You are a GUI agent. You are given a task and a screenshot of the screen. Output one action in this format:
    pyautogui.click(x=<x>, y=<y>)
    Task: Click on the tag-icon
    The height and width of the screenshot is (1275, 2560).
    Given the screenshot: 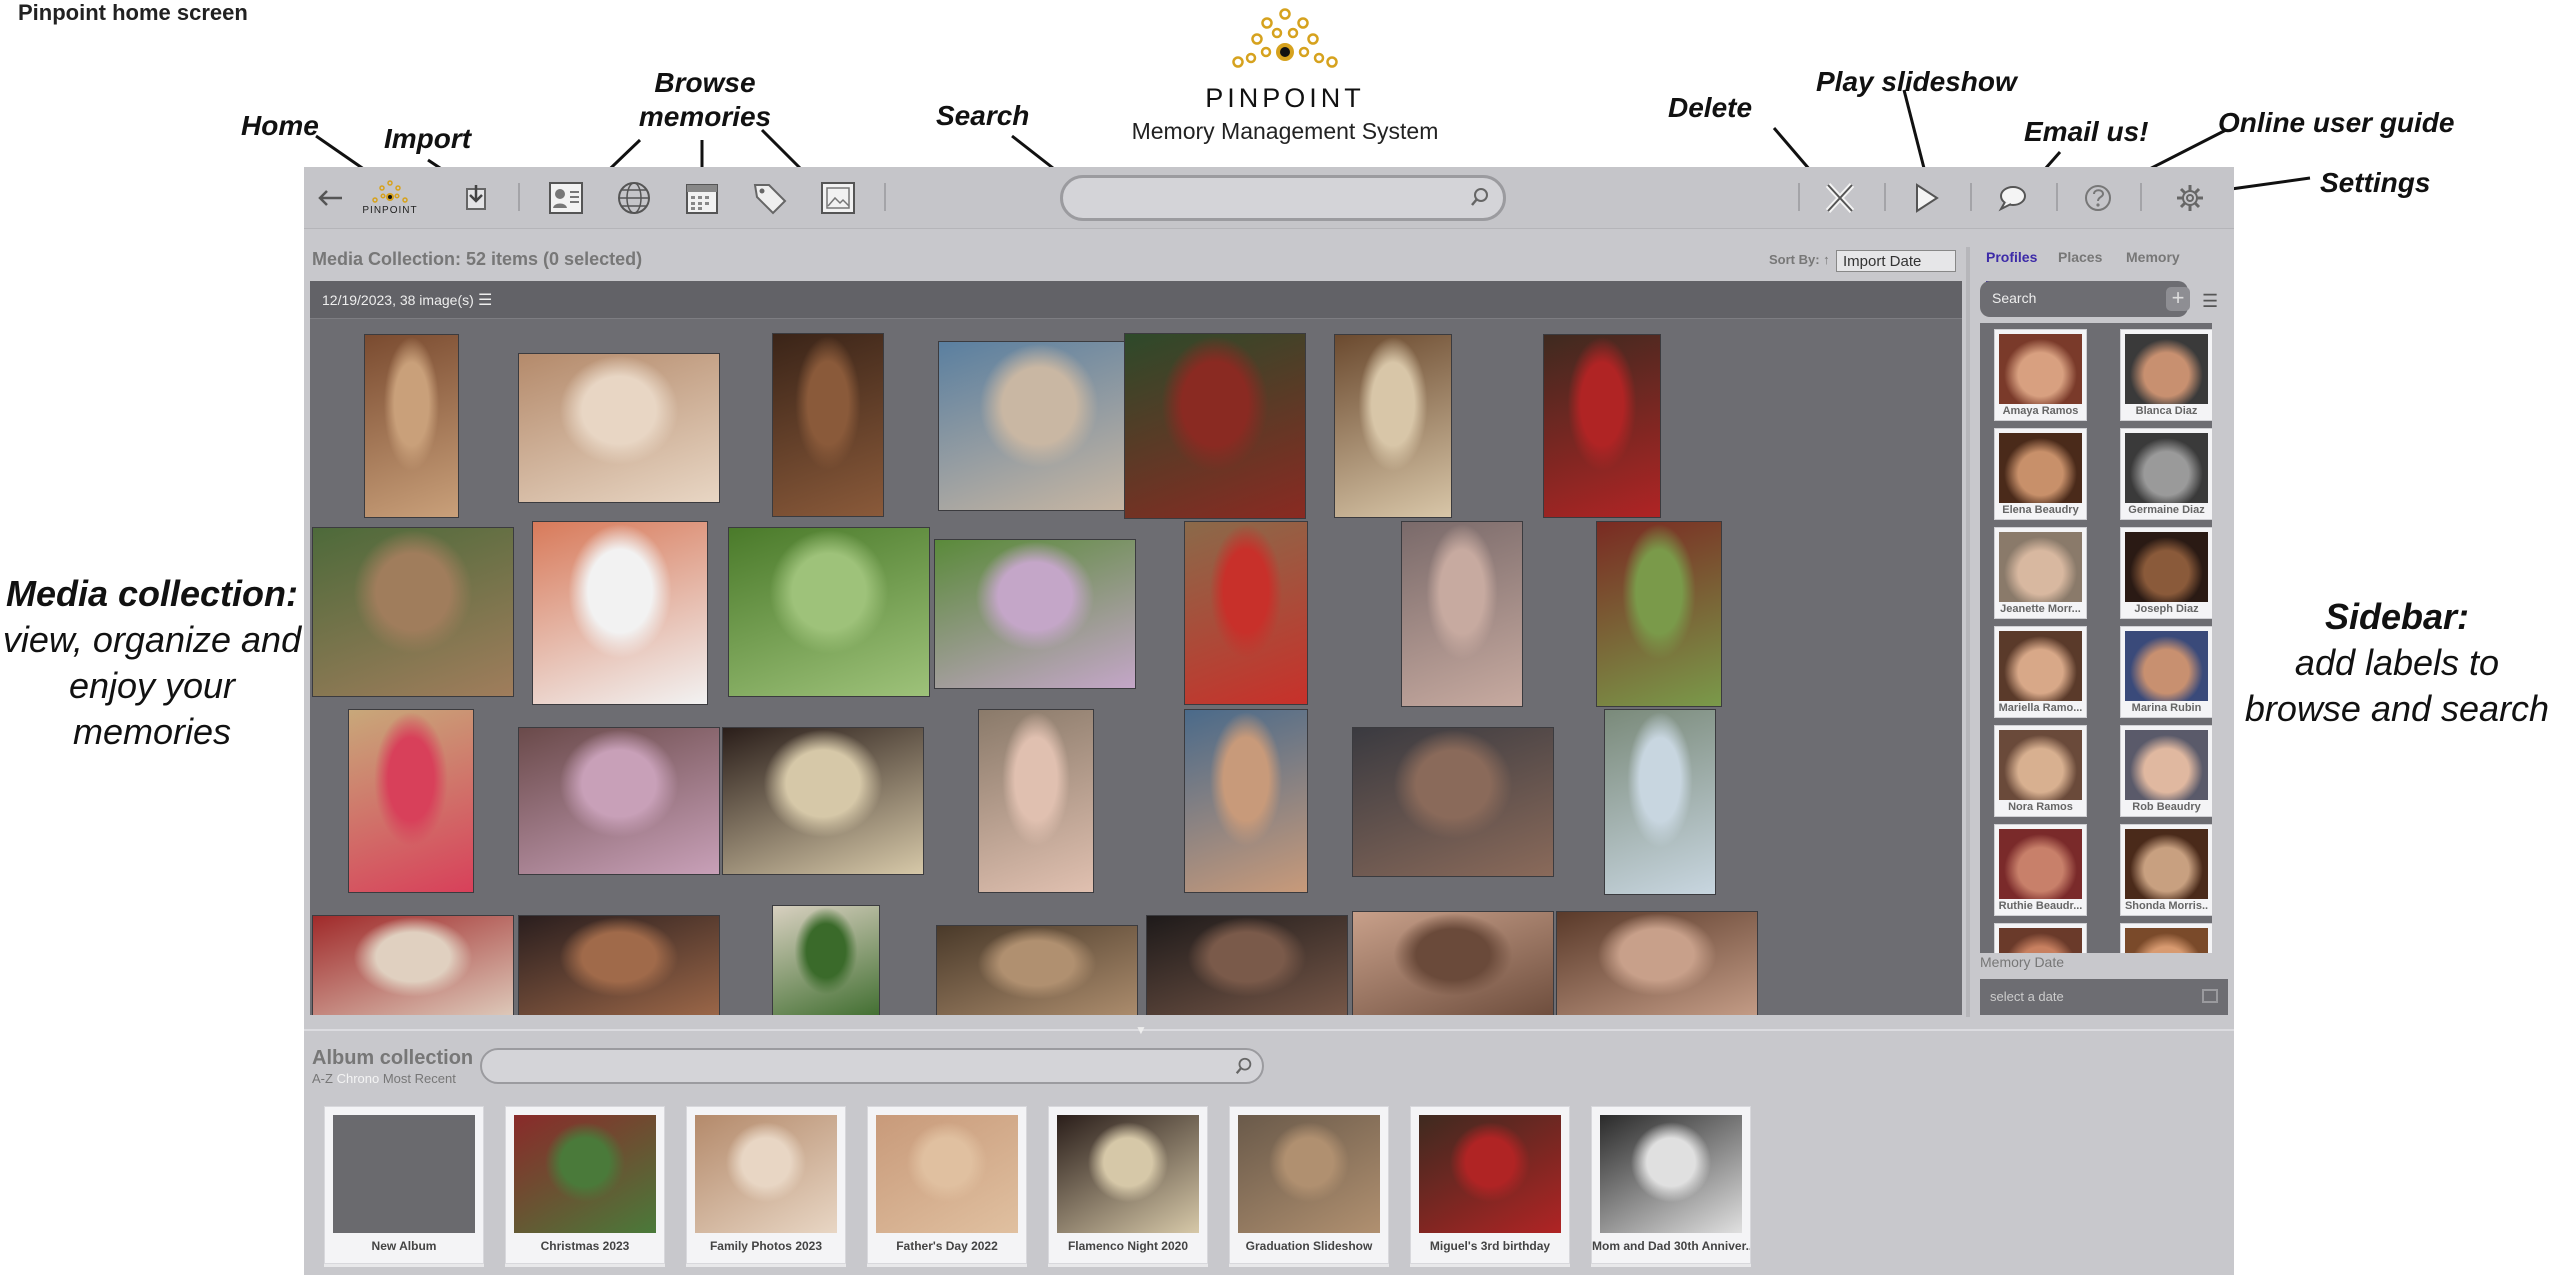 What is the action you would take?
    pyautogui.click(x=770, y=198)
    